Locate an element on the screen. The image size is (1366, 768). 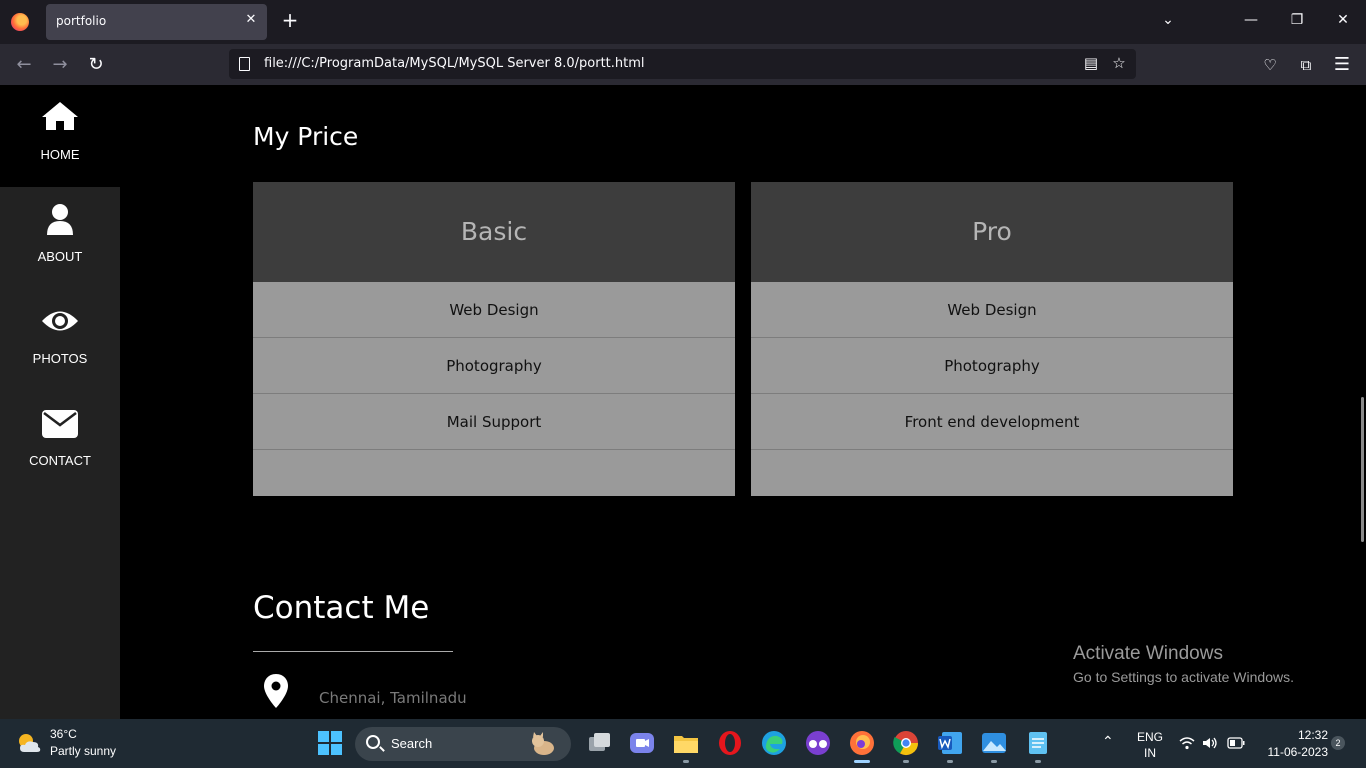
weather-description: Partly sunny is located at coordinates (83, 751).